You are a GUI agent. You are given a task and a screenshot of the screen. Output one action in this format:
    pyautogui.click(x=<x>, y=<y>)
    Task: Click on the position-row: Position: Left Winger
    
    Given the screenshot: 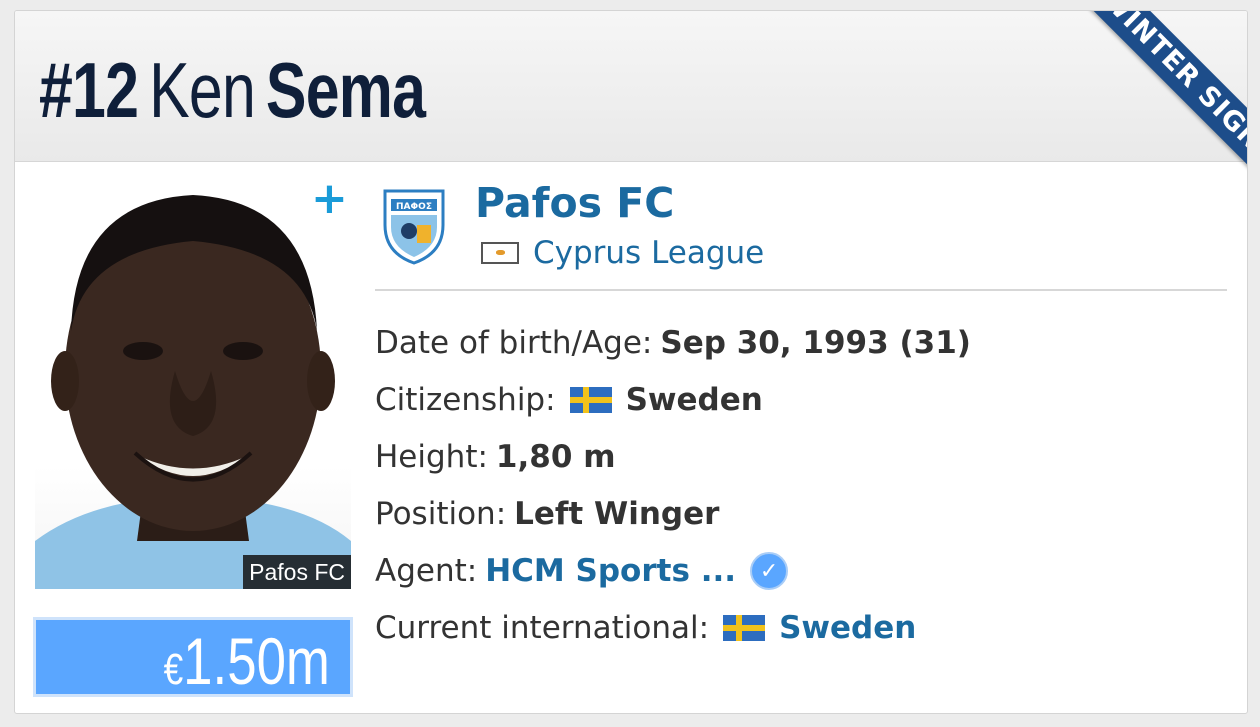 What is the action you would take?
    pyautogui.click(x=547, y=514)
    